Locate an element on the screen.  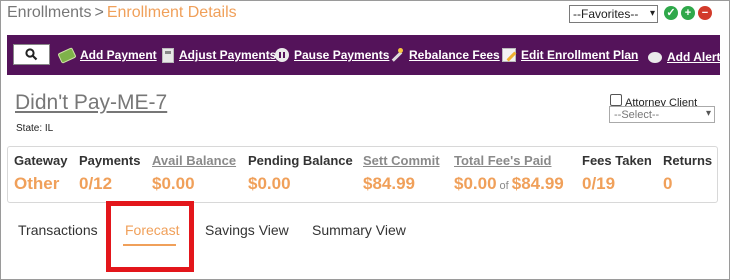
total-fees-paid-link: Total Fee's Paid is located at coordinates (503, 160).